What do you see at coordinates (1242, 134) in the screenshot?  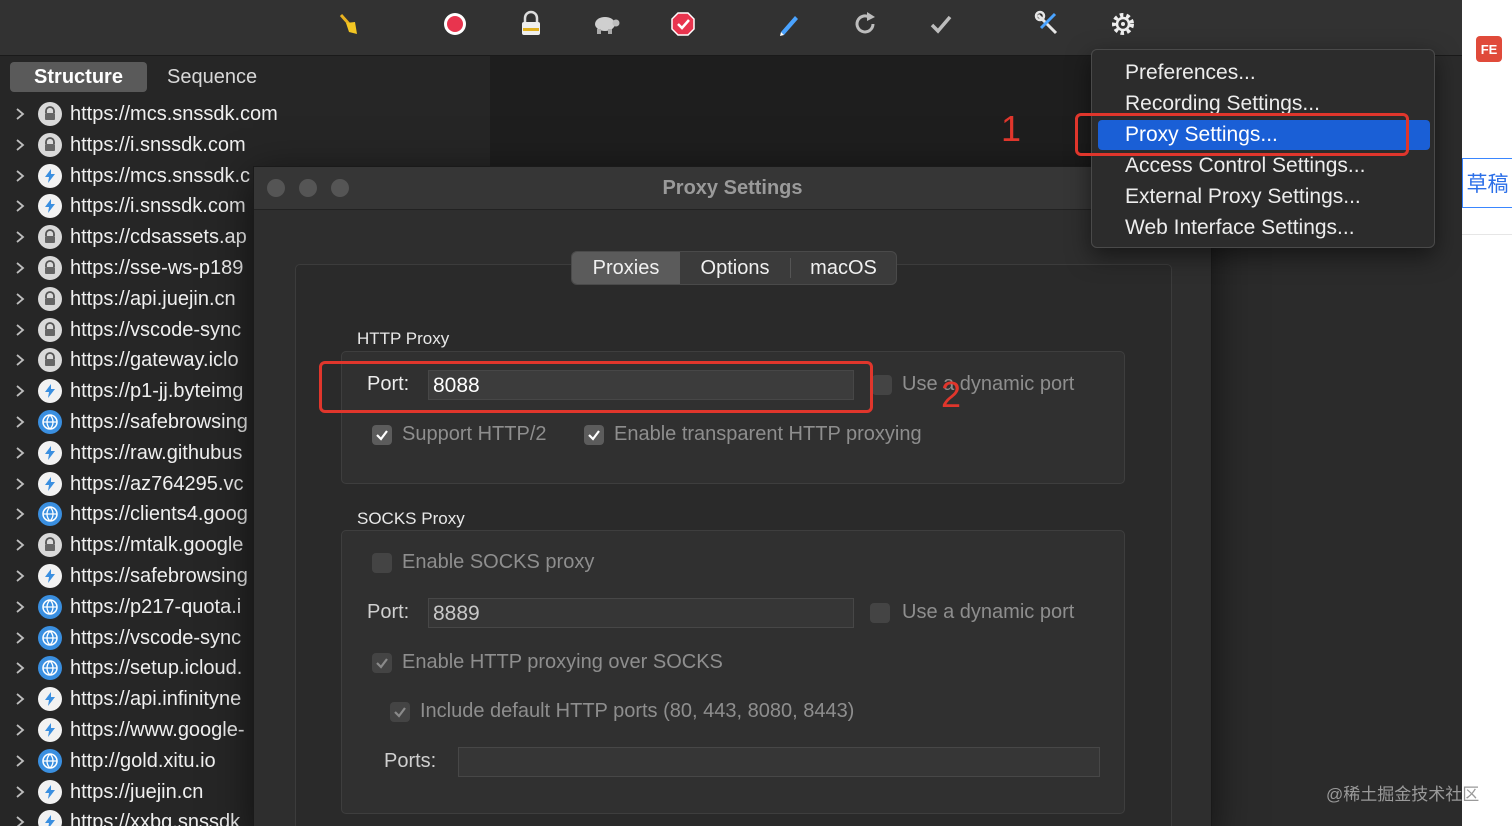 I see `annotation-box-proxy-settings` at bounding box center [1242, 134].